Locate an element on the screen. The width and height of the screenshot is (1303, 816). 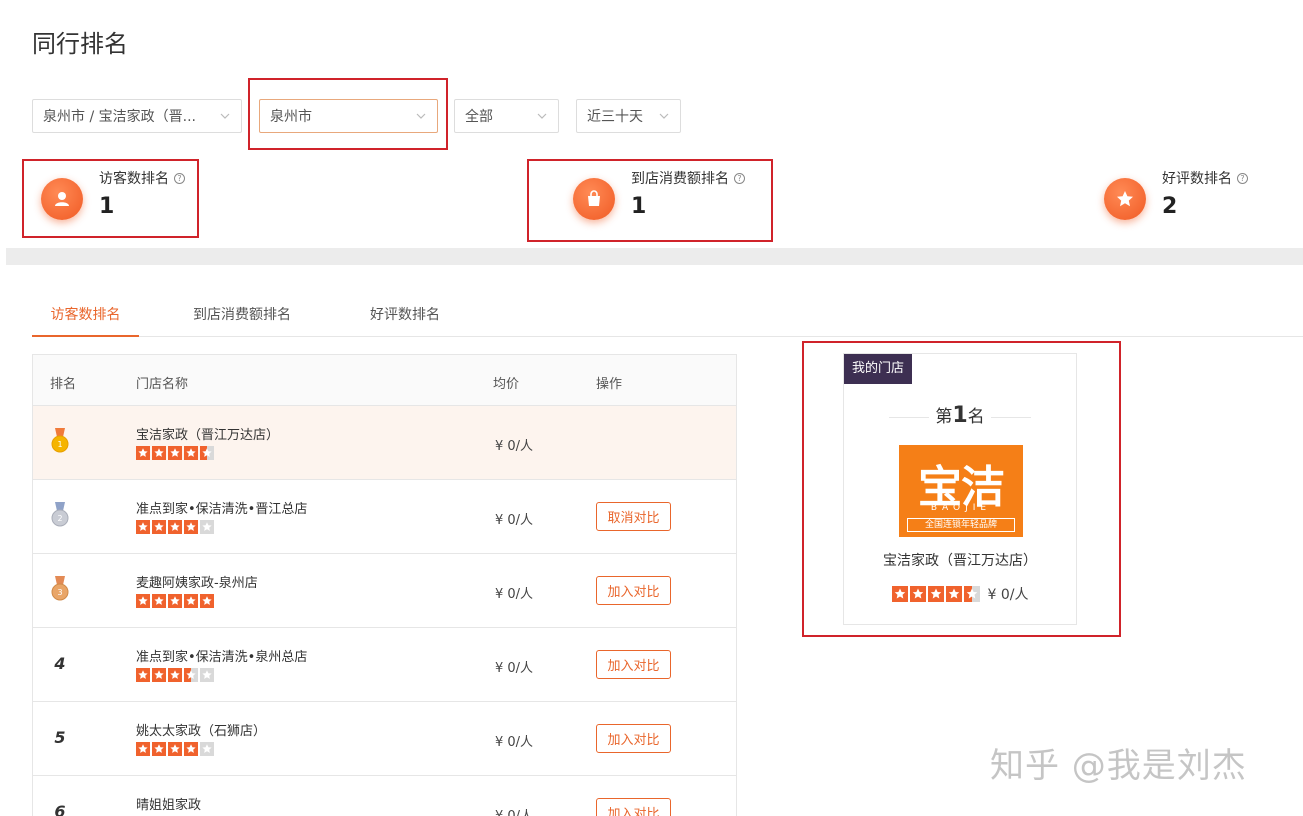
my-store-rank: 第1名 is located at coordinates (960, 415).